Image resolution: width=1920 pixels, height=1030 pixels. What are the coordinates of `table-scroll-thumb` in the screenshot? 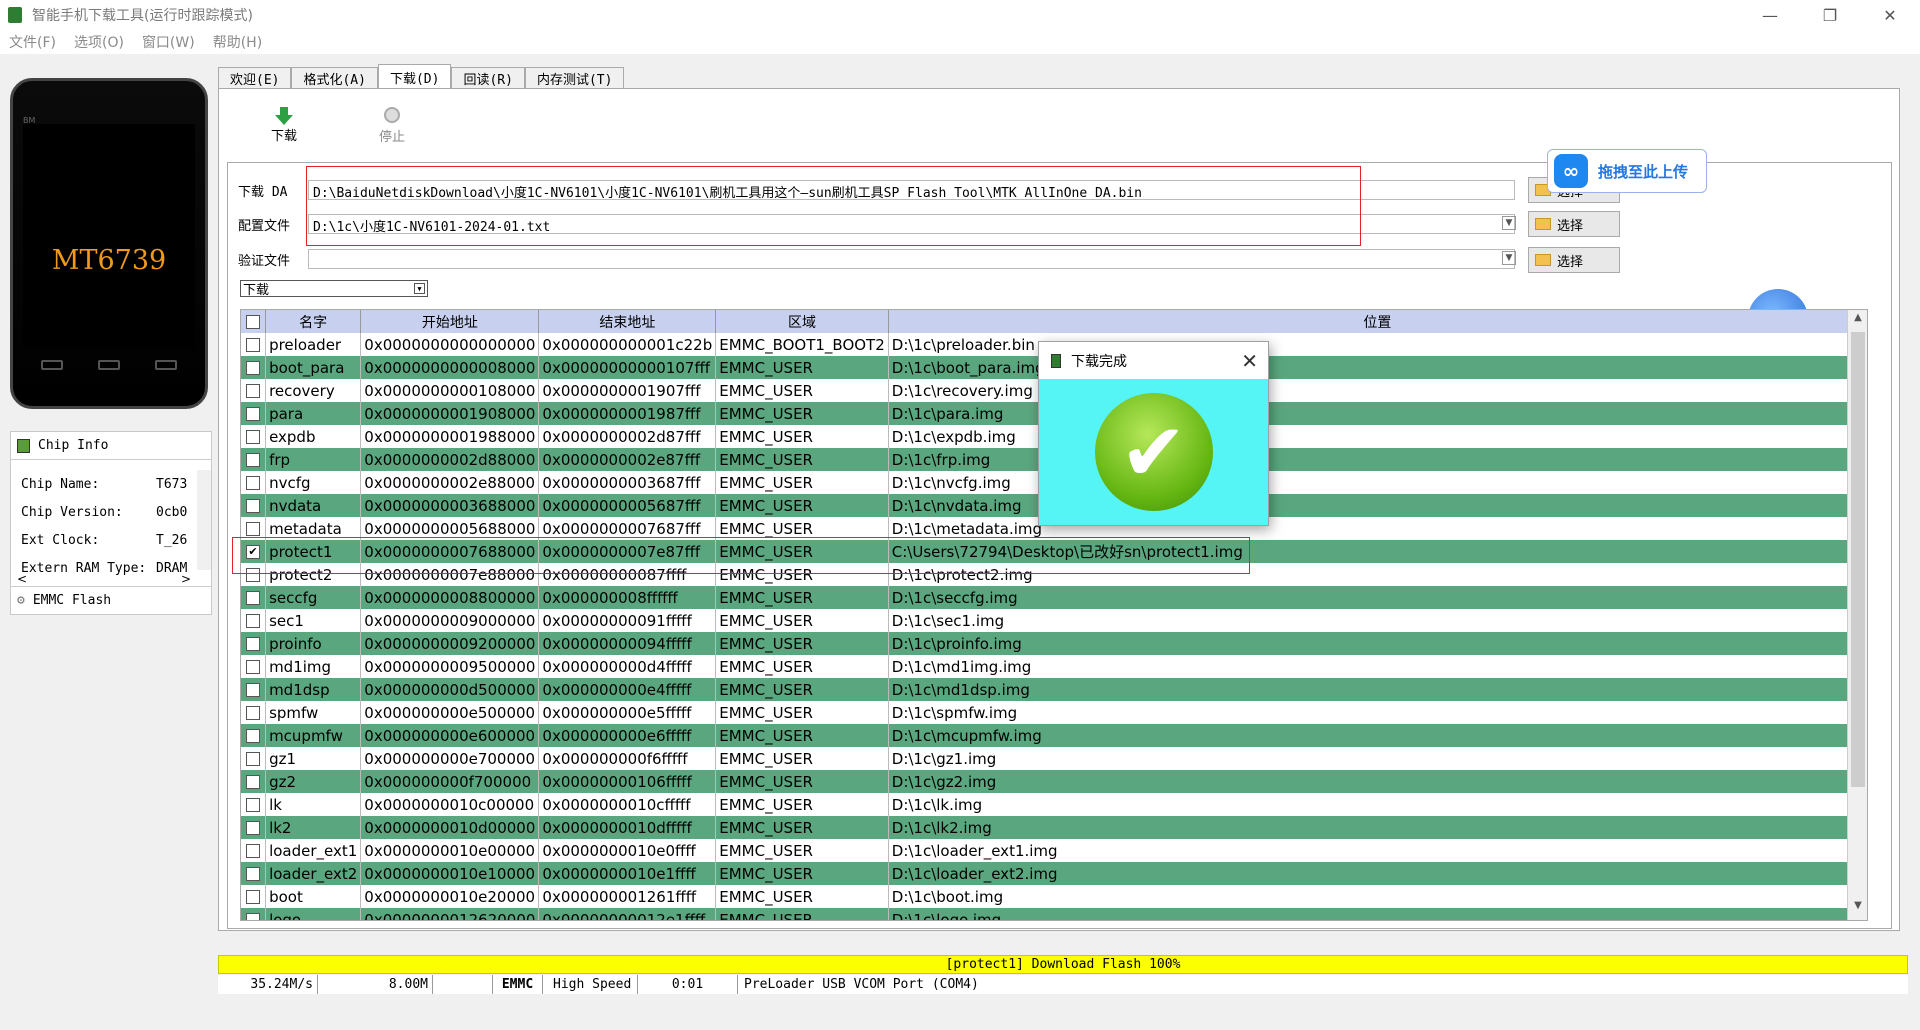 It's located at (1858, 559).